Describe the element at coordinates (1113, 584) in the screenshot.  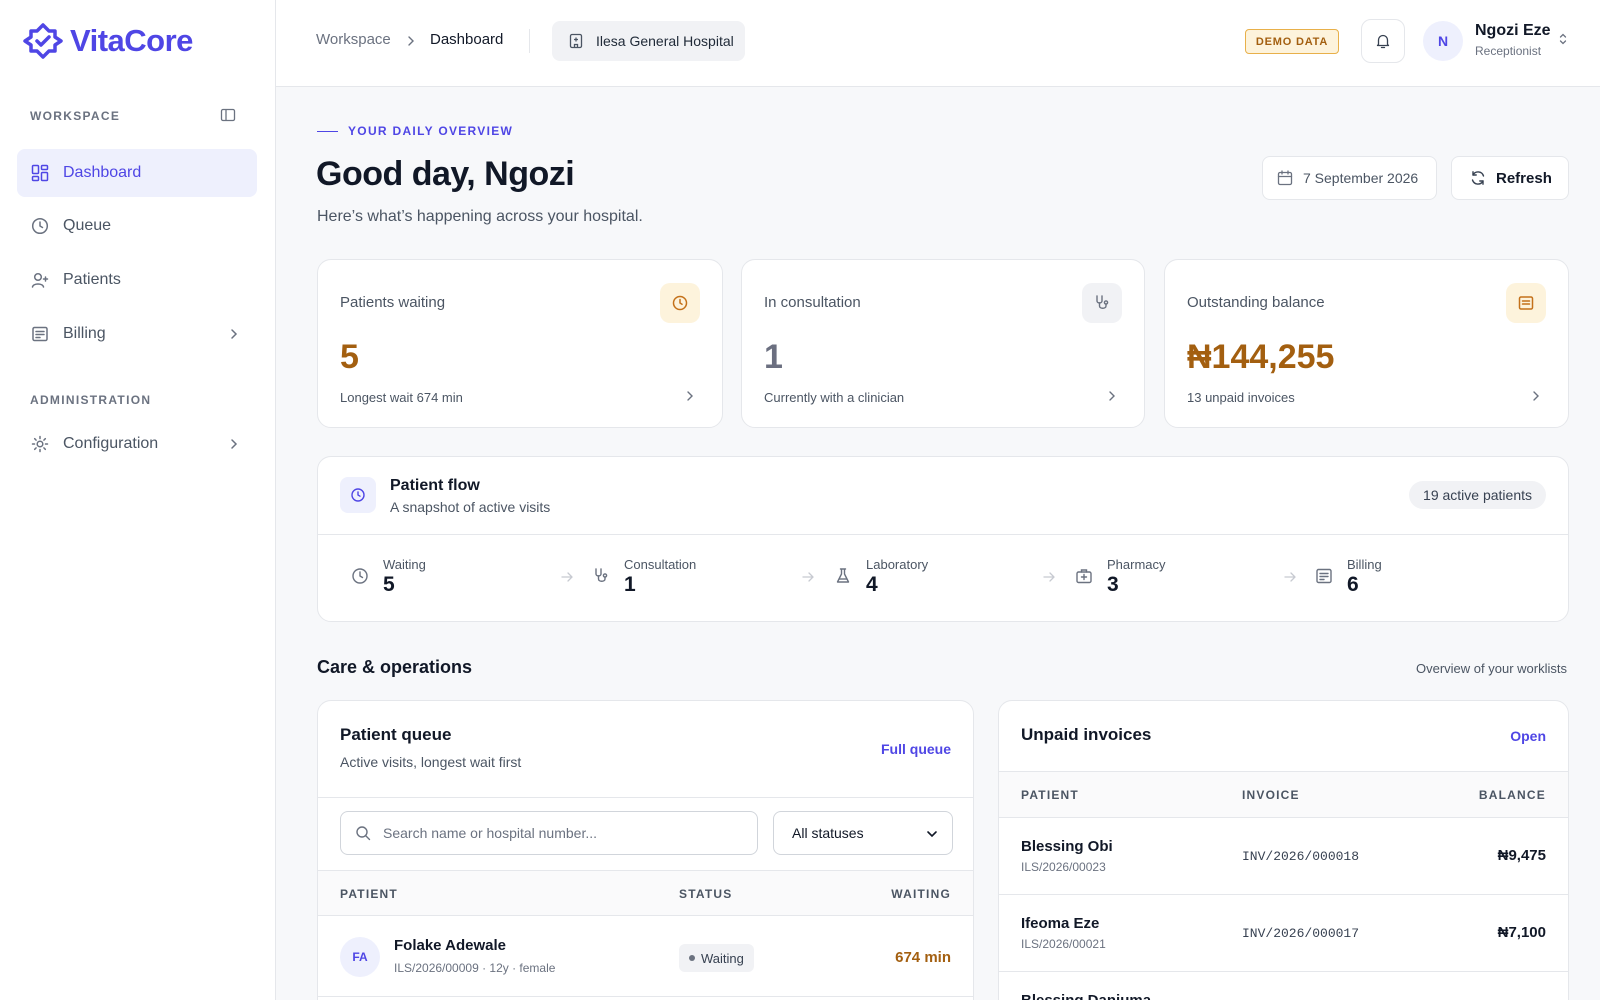
I see `stage-count: 3` at that location.